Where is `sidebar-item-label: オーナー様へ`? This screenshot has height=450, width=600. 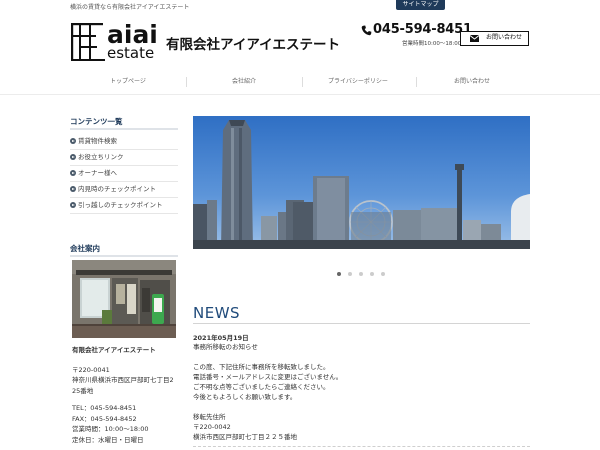 sidebar-item-label: オーナー様へ is located at coordinates (97, 173).